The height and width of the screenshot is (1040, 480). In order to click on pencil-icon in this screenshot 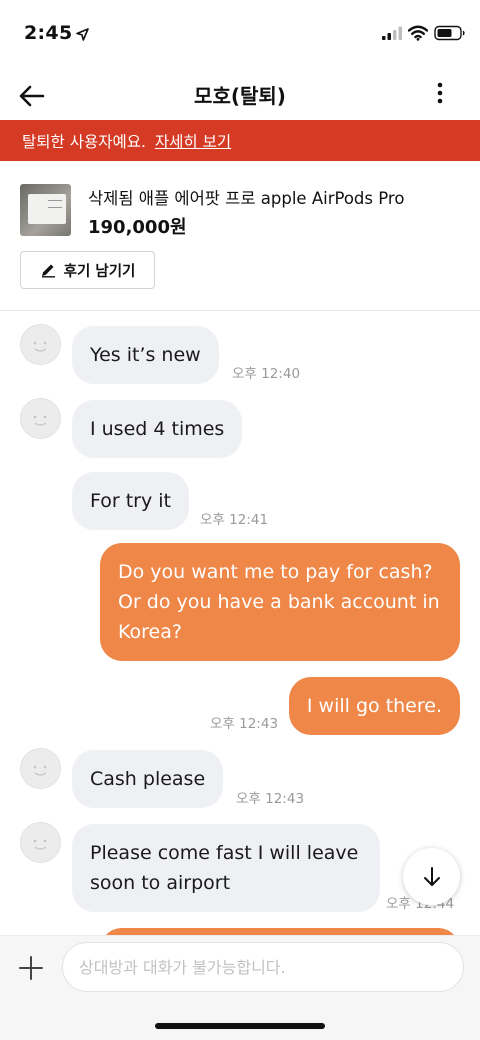, I will do `click(48, 271)`.